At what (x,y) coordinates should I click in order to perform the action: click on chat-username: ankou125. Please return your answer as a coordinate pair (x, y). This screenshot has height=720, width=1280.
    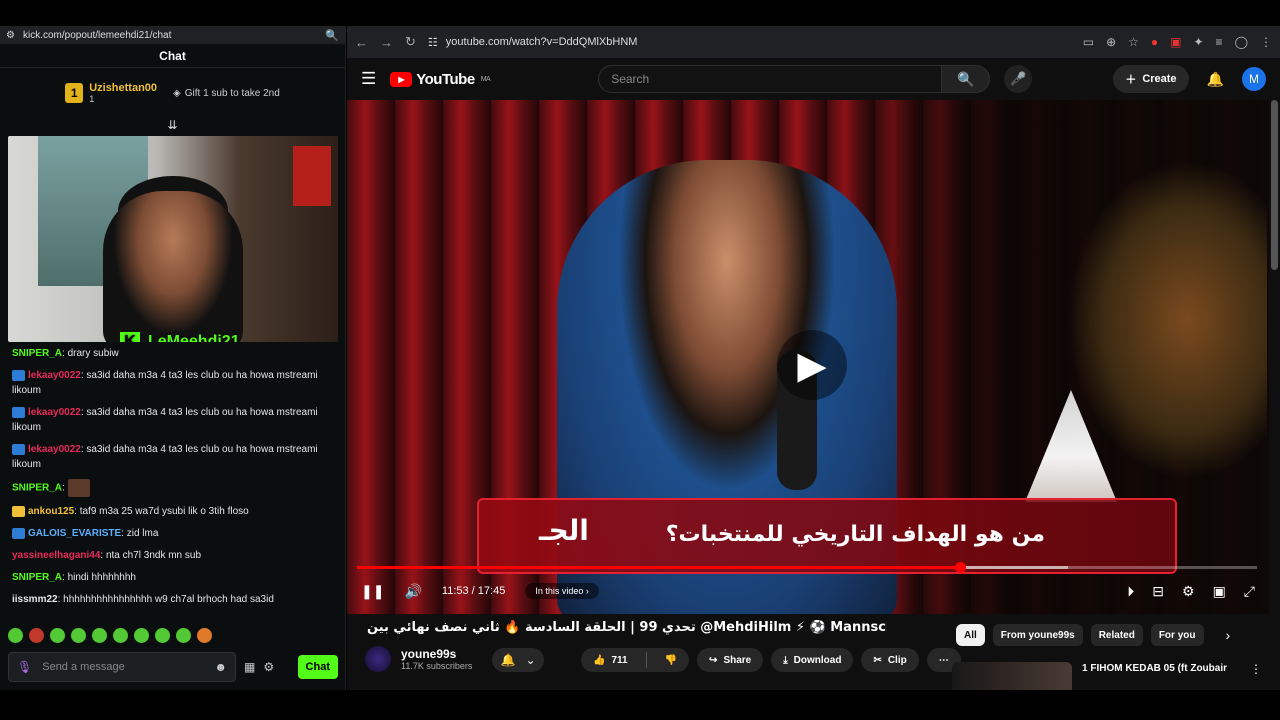
    Looking at the image, I should click on (51, 511).